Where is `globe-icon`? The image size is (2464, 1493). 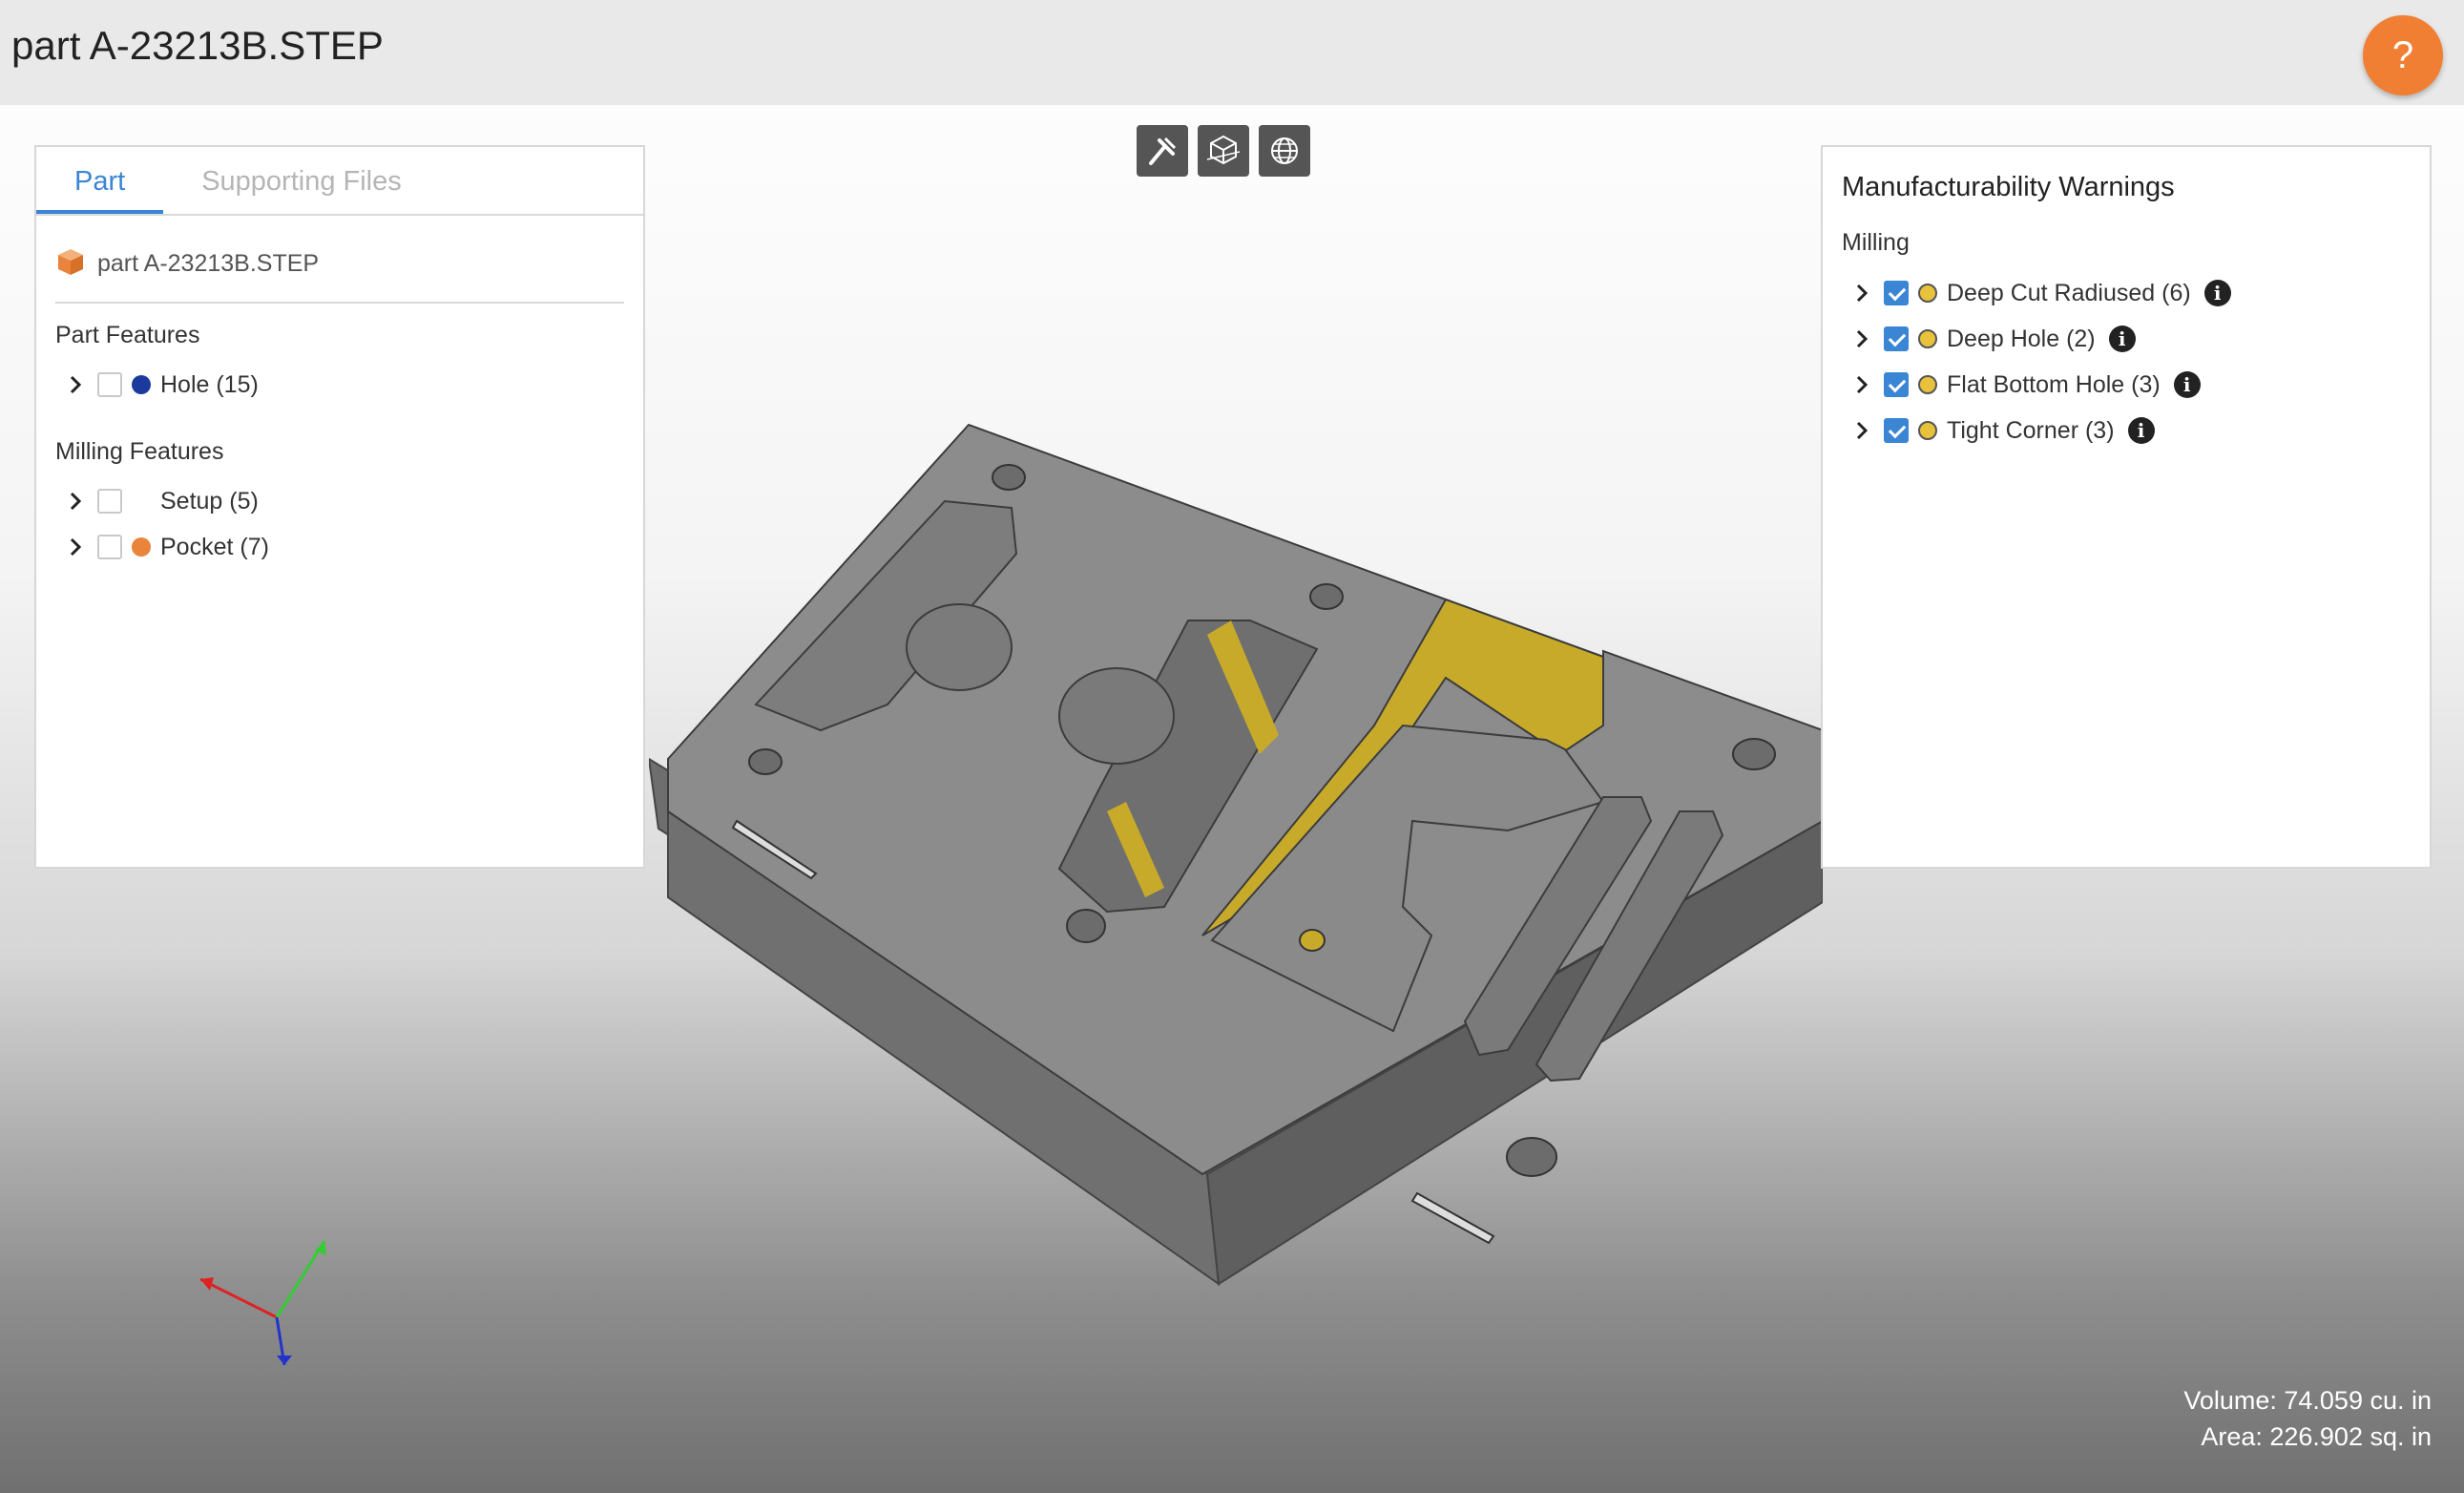
globe-icon is located at coordinates (1285, 150).